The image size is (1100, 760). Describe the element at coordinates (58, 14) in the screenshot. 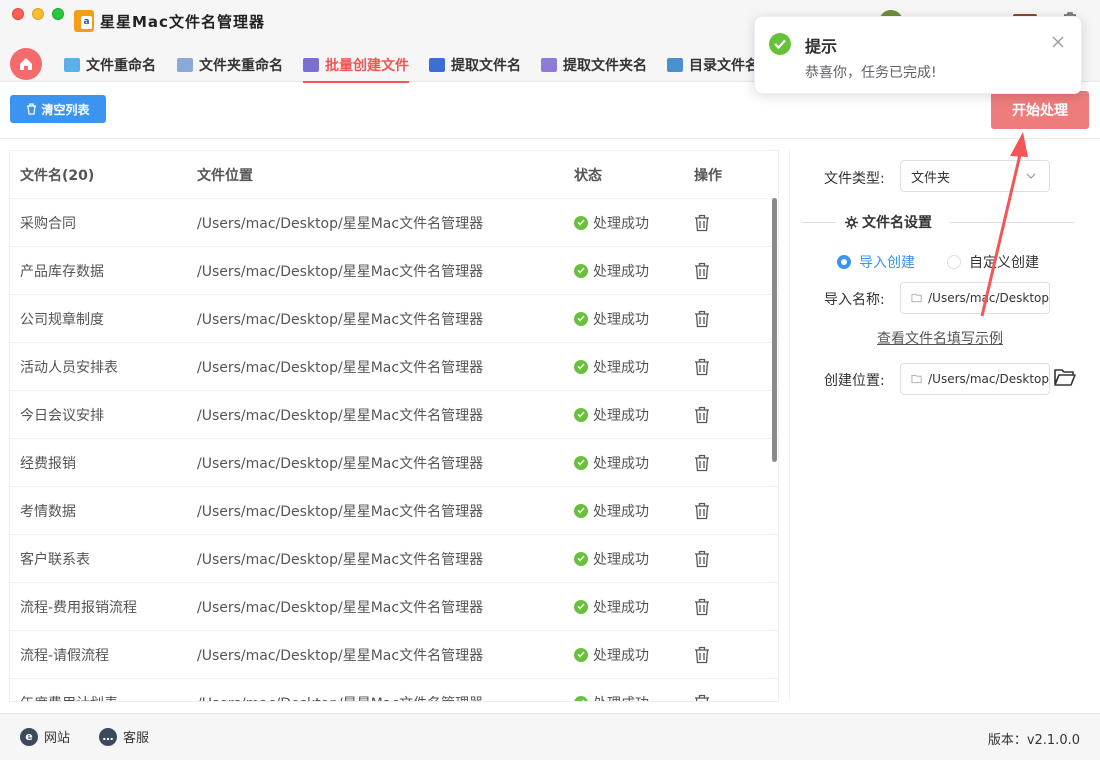

I see `zoom-window-button` at that location.